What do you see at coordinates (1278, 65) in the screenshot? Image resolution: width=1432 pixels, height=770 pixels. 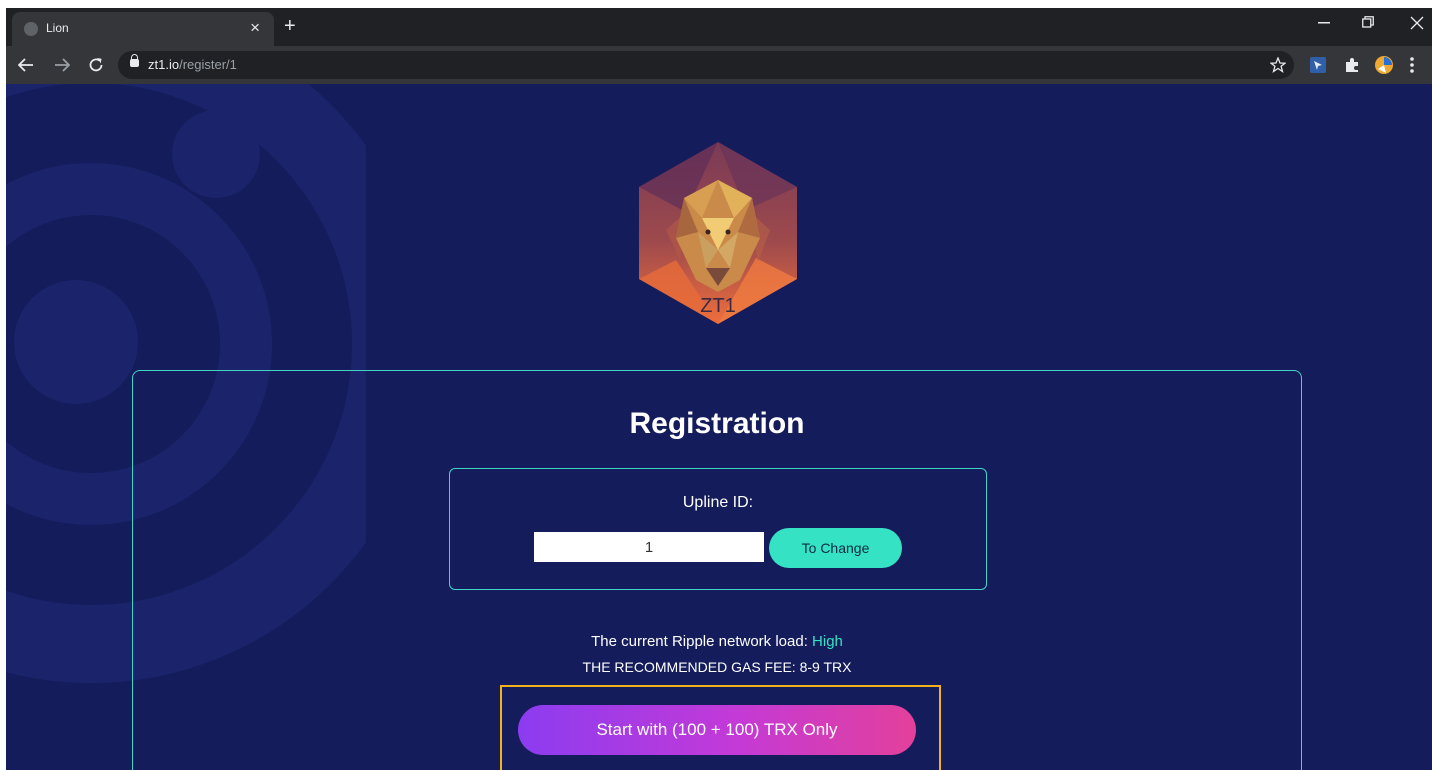 I see `bookmark-star-icon` at bounding box center [1278, 65].